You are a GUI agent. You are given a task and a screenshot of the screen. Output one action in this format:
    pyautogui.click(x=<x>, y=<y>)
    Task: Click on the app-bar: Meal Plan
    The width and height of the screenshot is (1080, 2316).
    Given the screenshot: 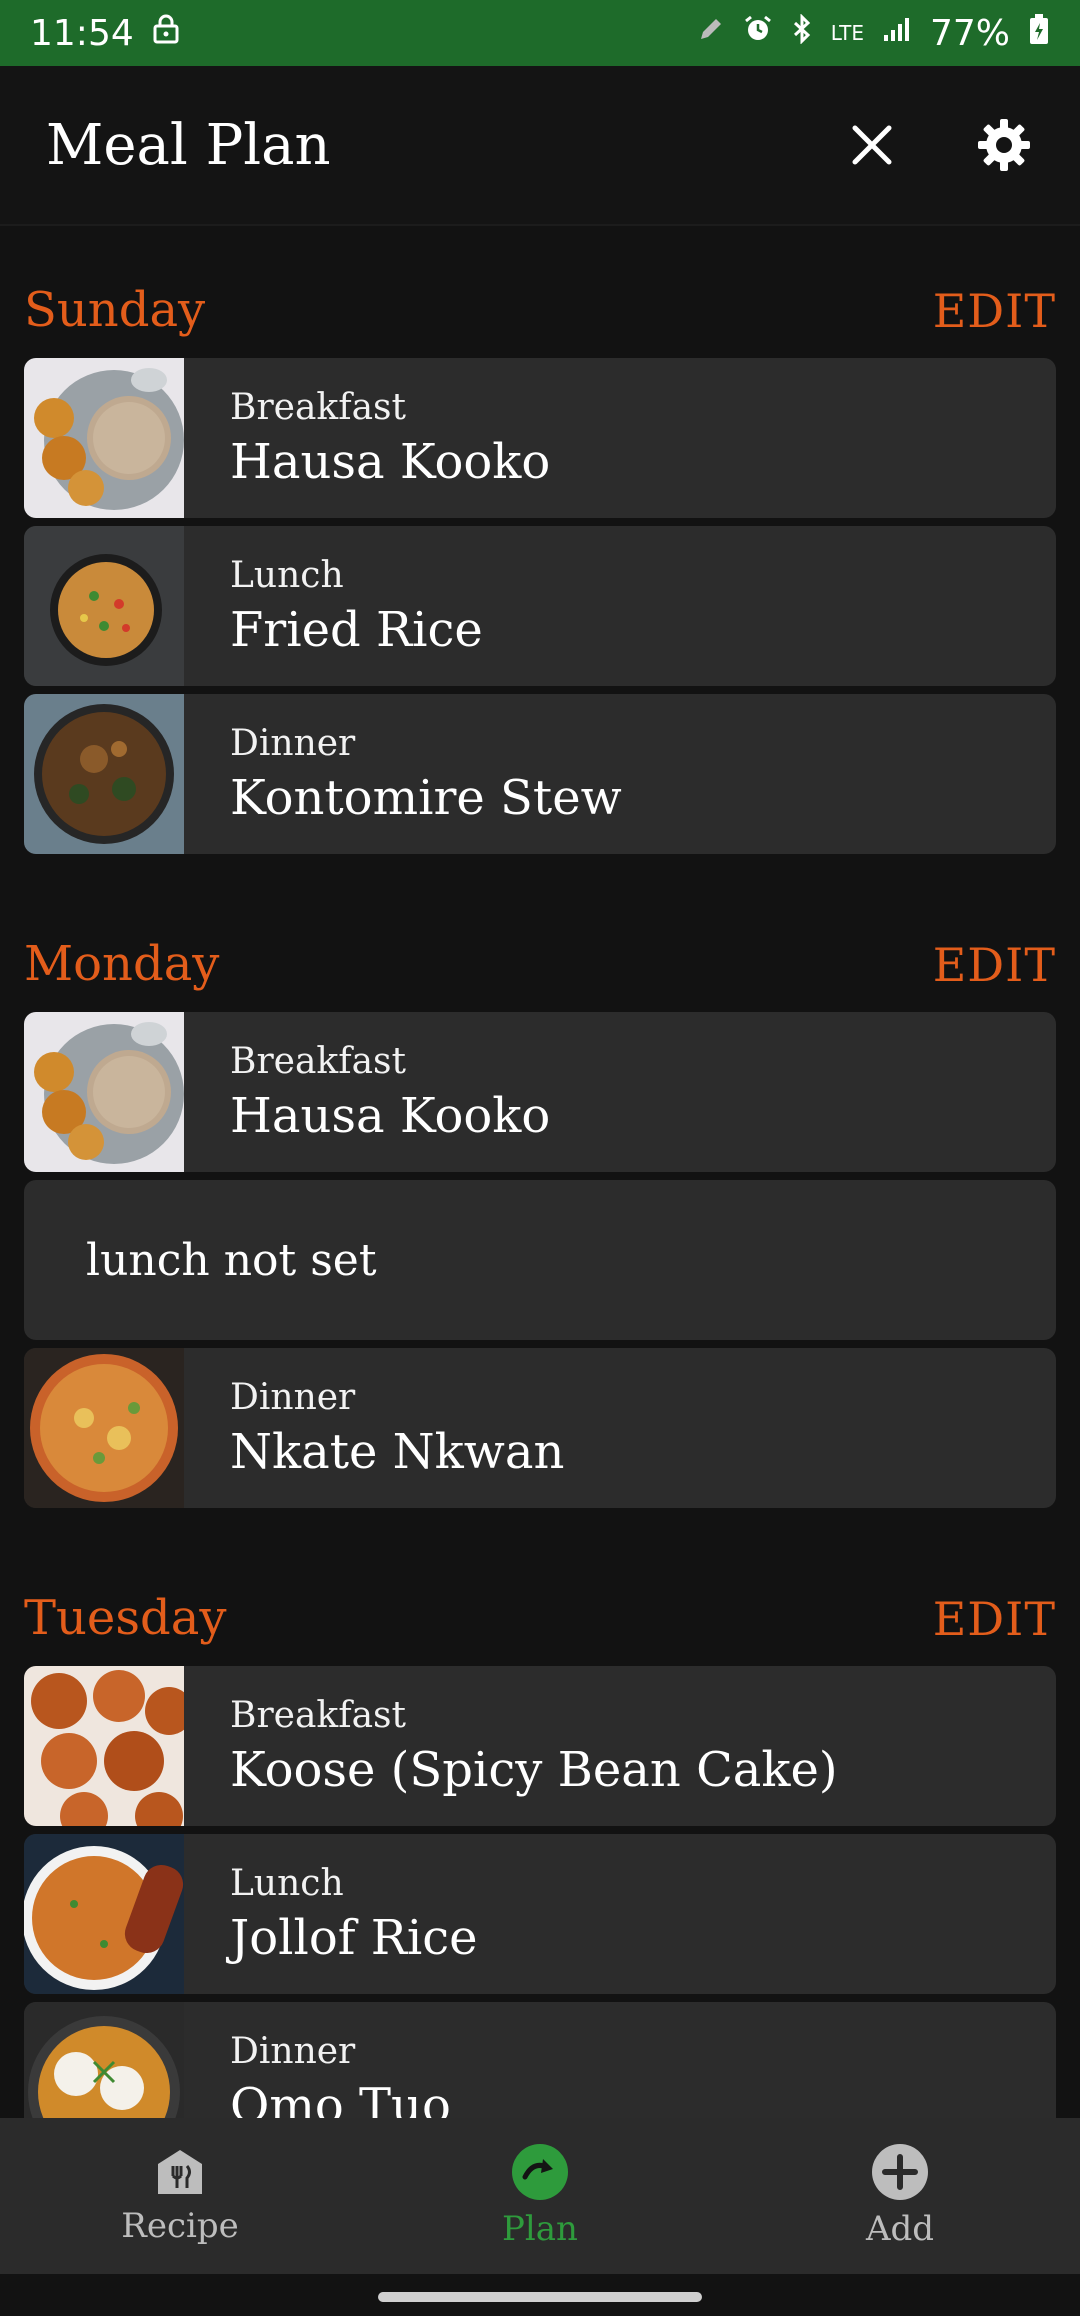 What is the action you would take?
    pyautogui.click(x=540, y=146)
    